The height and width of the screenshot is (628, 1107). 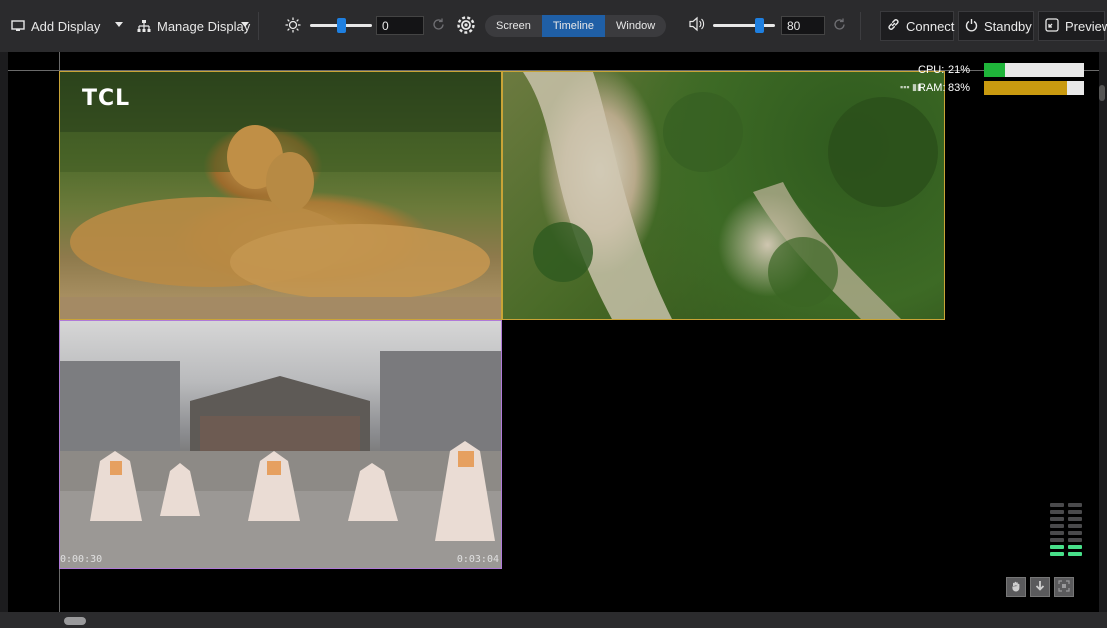 I want to click on add-display-button: Add Display, so click(x=55, y=26).